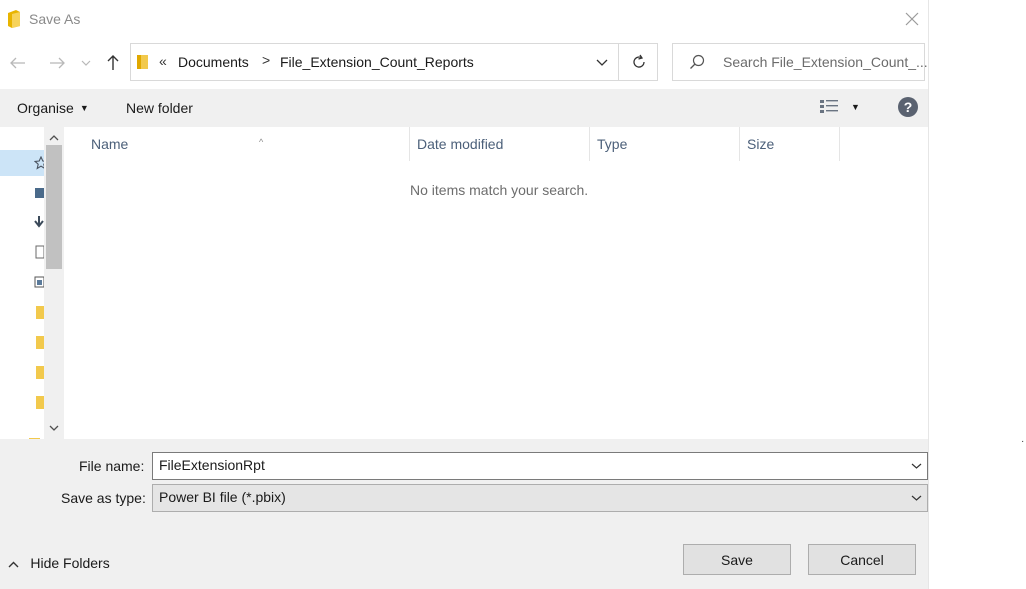 This screenshot has height=589, width=1026. Describe the element at coordinates (1023, 441) in the screenshot. I see `background-mark: ·` at that location.